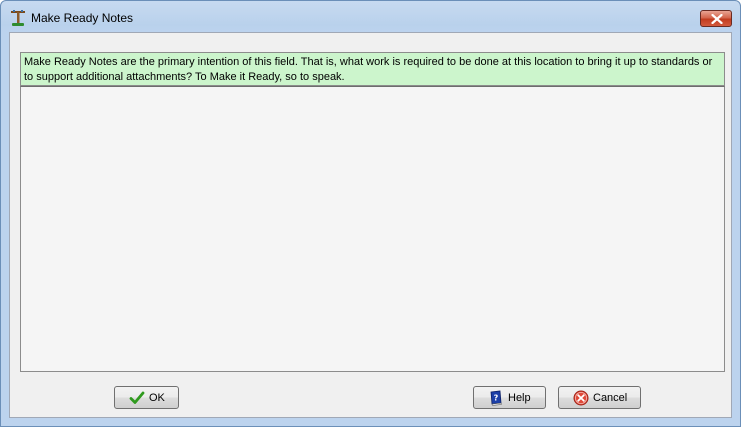 The width and height of the screenshot is (741, 427). I want to click on help-button: ? Help, so click(509, 397).